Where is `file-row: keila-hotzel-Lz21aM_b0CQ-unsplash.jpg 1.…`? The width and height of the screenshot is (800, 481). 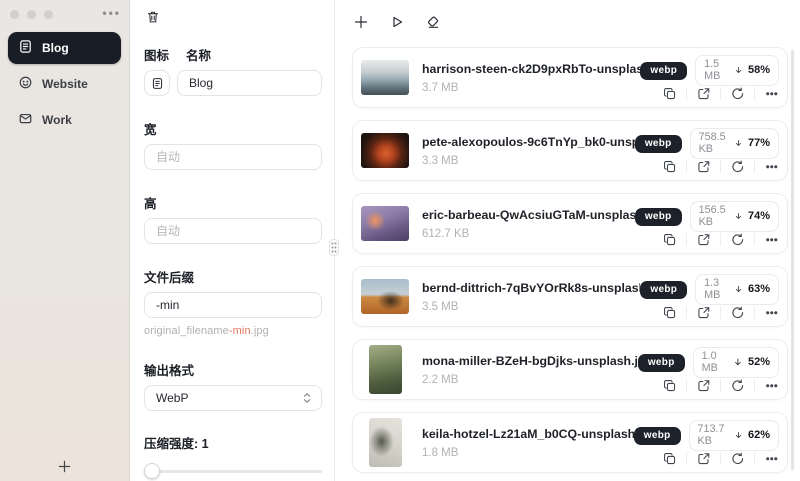
file-row: keila-hotzel-Lz21aM_b0CQ-unsplash.jpg 1.… is located at coordinates (570, 442).